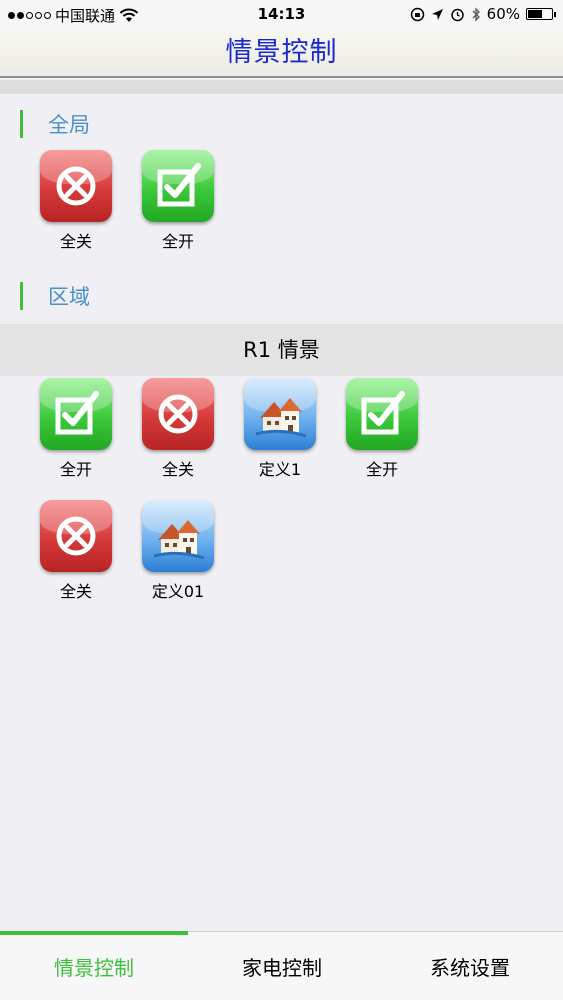 This screenshot has height=1000, width=563. I want to click on alarm-icon, so click(457, 14).